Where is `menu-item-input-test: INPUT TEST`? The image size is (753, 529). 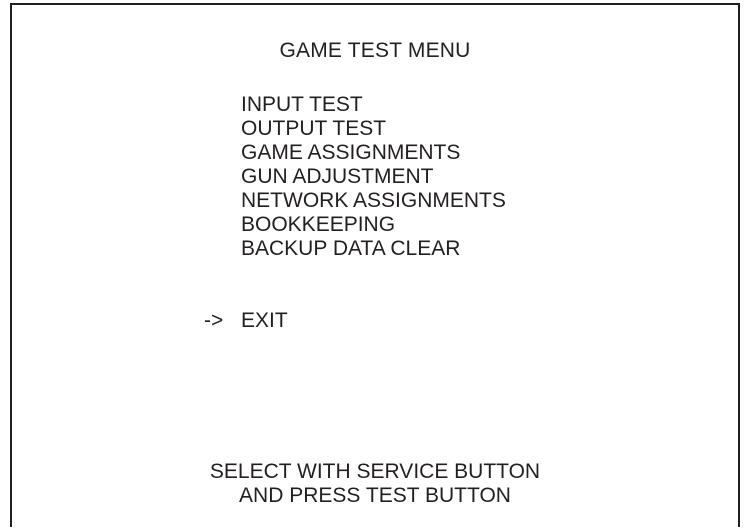
menu-item-input-test: INPUT TEST is located at coordinates (373, 105).